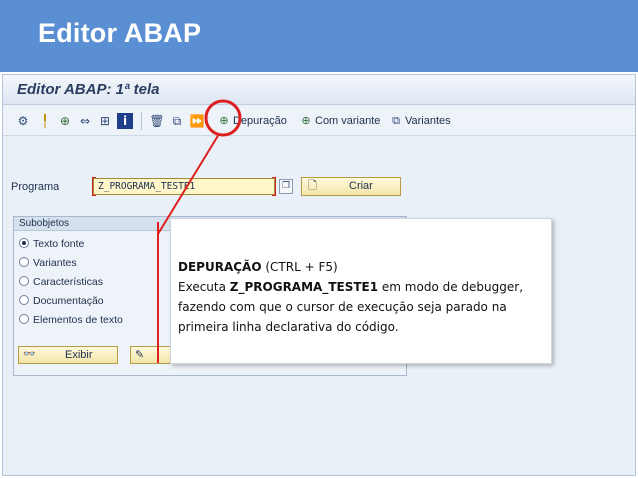 The width and height of the screenshot is (638, 478). Describe the element at coordinates (184, 186) in the screenshot. I see `program-input: Z_PROGRAMA_TESTE1` at that location.